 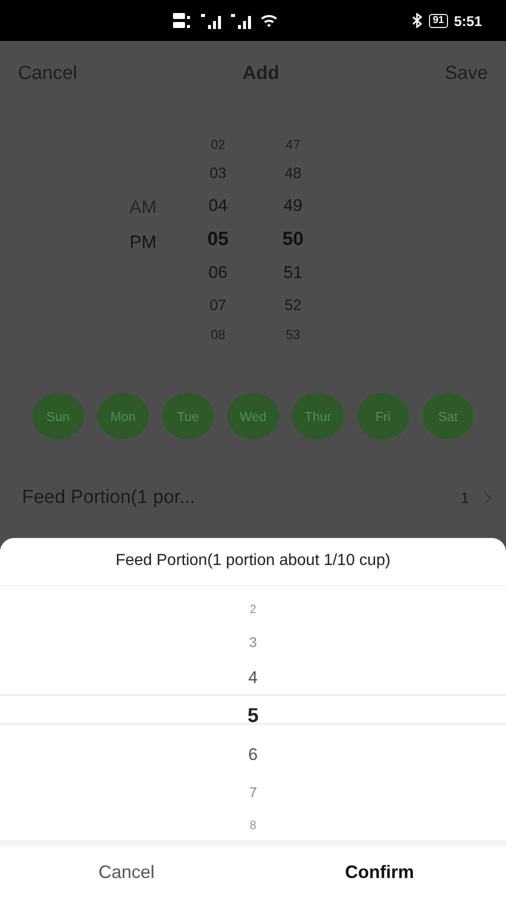 What do you see at coordinates (253, 825) in the screenshot?
I see `portion-option: 8` at bounding box center [253, 825].